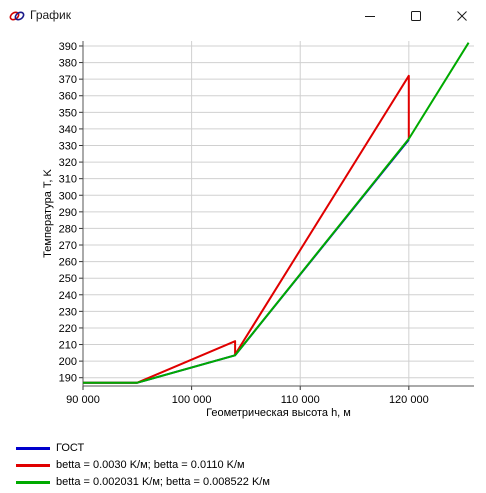 The height and width of the screenshot is (493, 486). Describe the element at coordinates (83, 400) in the screenshot. I see `x-tick-label: 90 000` at that location.